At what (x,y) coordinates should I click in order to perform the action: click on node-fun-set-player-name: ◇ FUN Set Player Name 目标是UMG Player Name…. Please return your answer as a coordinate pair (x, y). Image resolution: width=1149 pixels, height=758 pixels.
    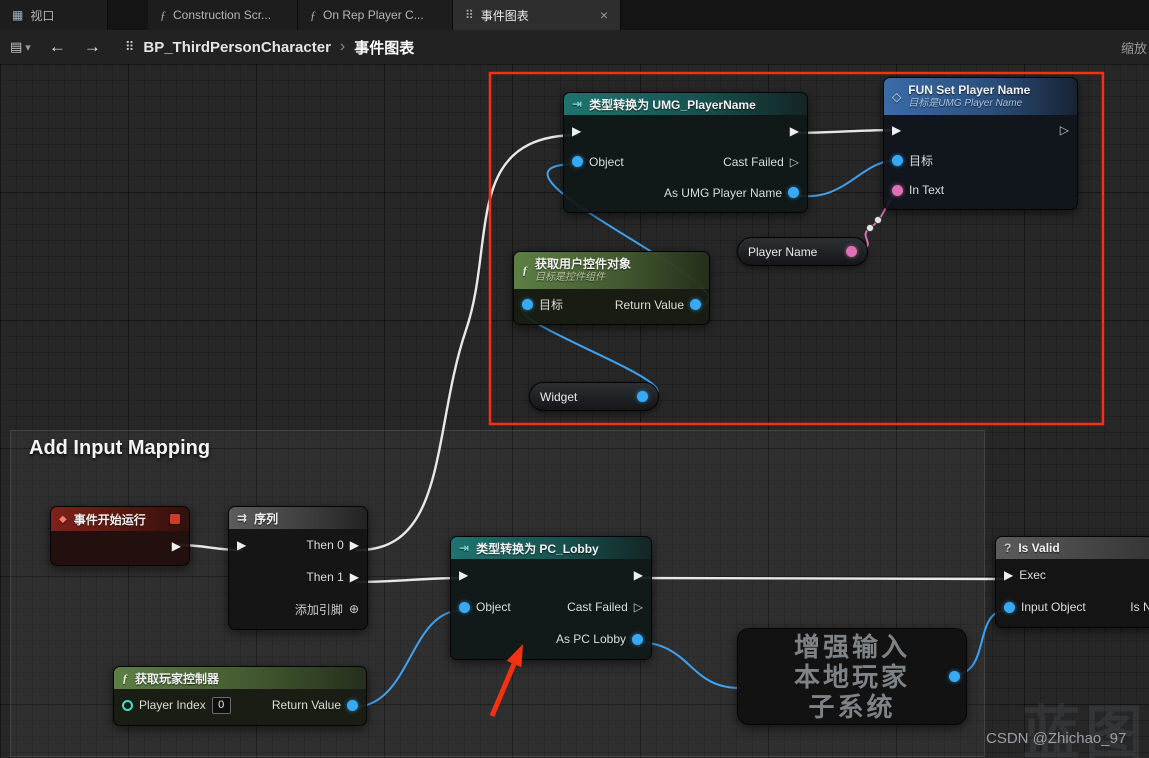
    Looking at the image, I should click on (980, 143).